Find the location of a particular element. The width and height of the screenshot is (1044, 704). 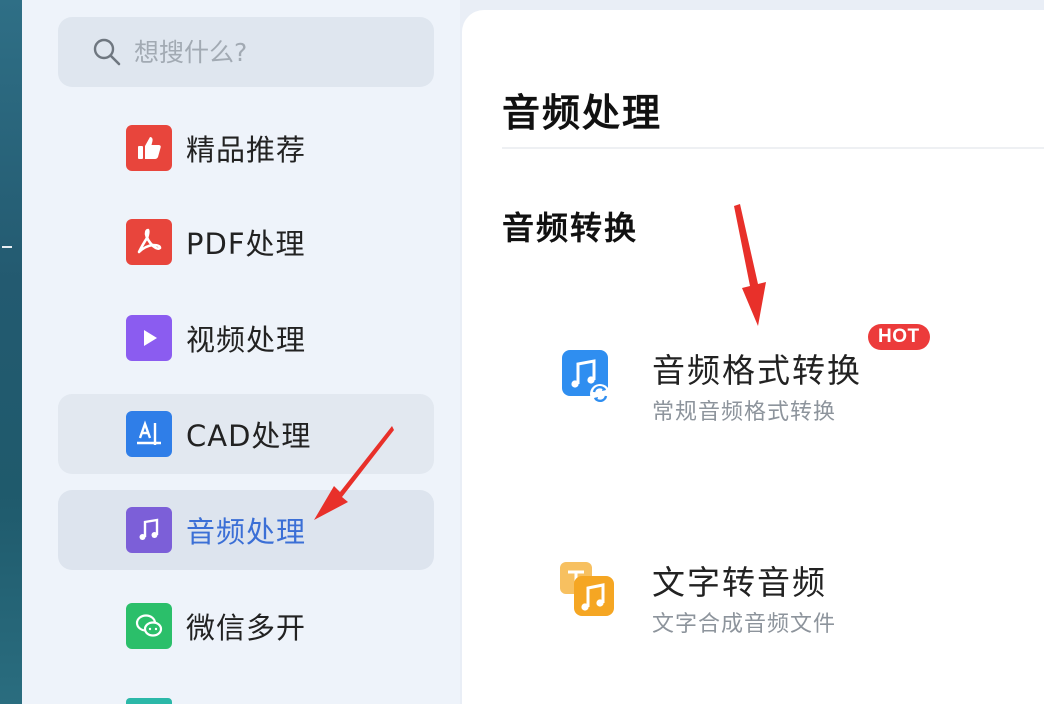

search-box is located at coordinates (246, 52).